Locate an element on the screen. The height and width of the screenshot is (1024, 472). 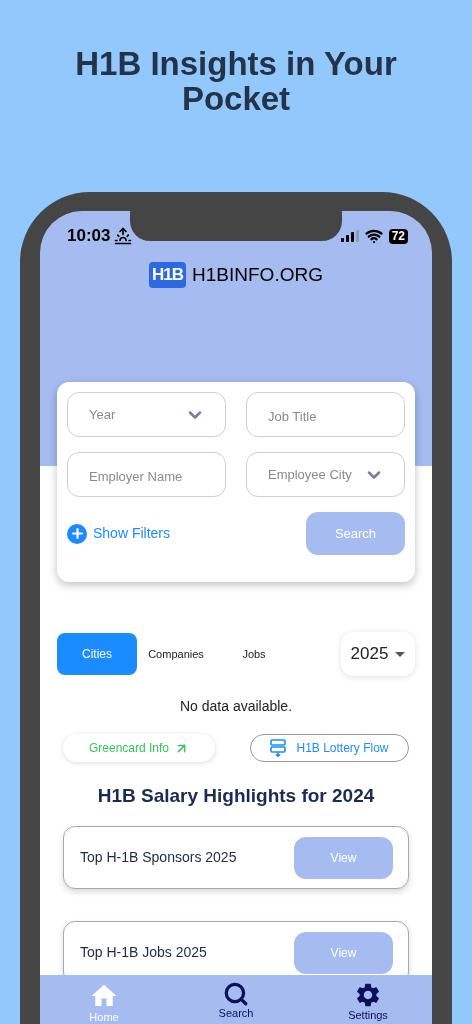
nav-tab: Home is located at coordinates (104, 999).